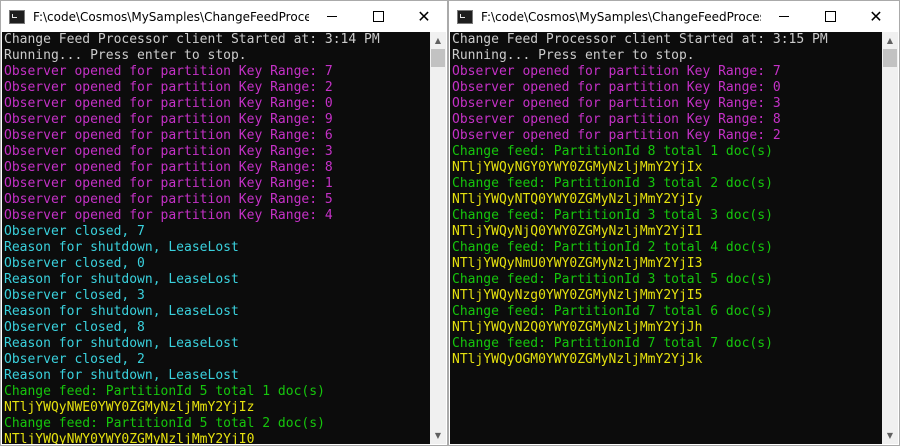  What do you see at coordinates (74, 359) in the screenshot?
I see `console-line: Observer closed, 2` at bounding box center [74, 359].